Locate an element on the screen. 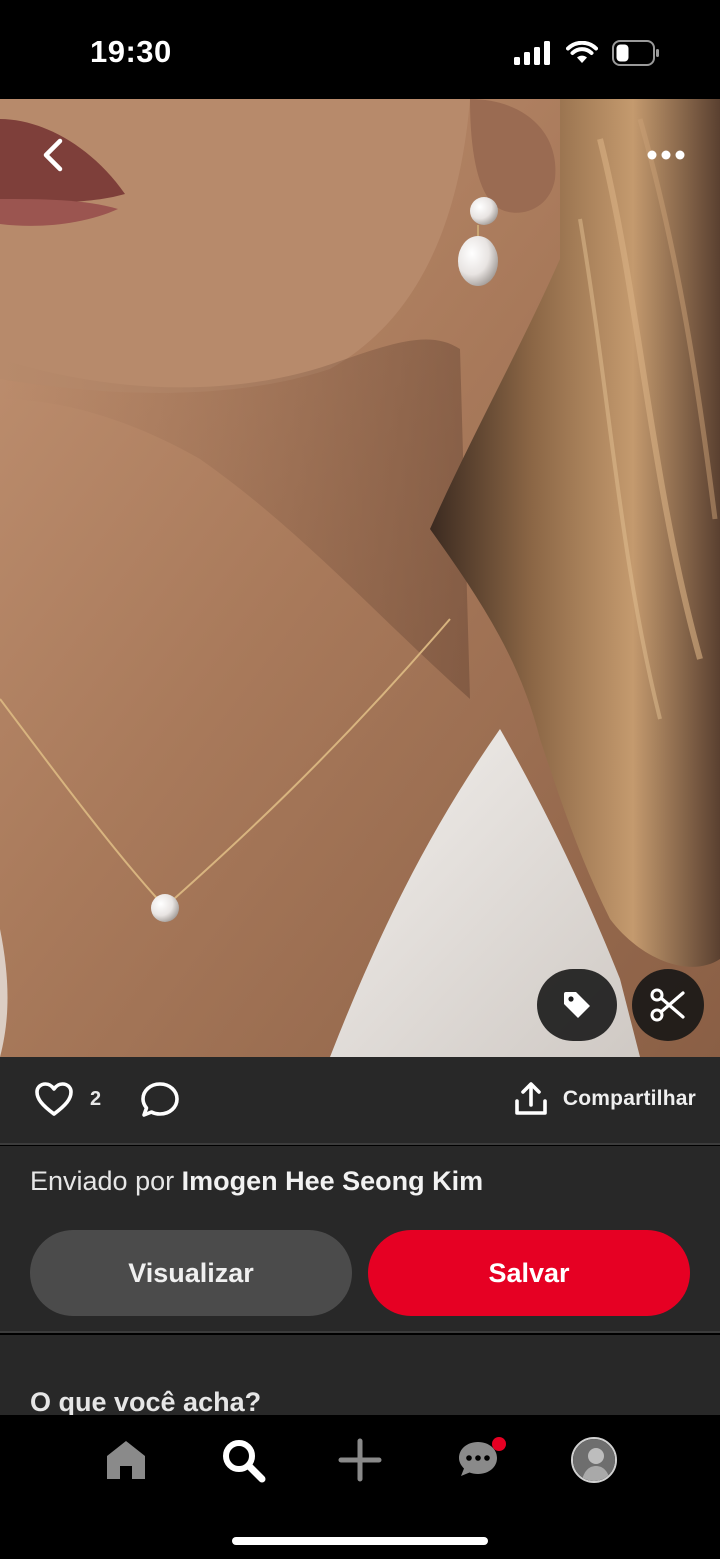 This screenshot has width=720, height=1559. status-bar: 19:30 is located at coordinates (360, 49).